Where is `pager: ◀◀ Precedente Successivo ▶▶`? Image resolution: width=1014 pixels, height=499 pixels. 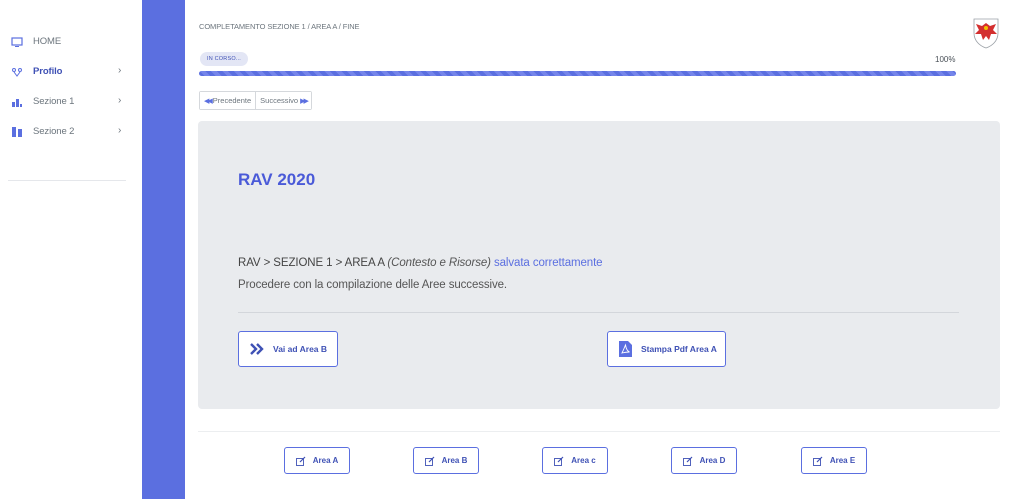 pager: ◀◀ Precedente Successivo ▶▶ is located at coordinates (255, 100).